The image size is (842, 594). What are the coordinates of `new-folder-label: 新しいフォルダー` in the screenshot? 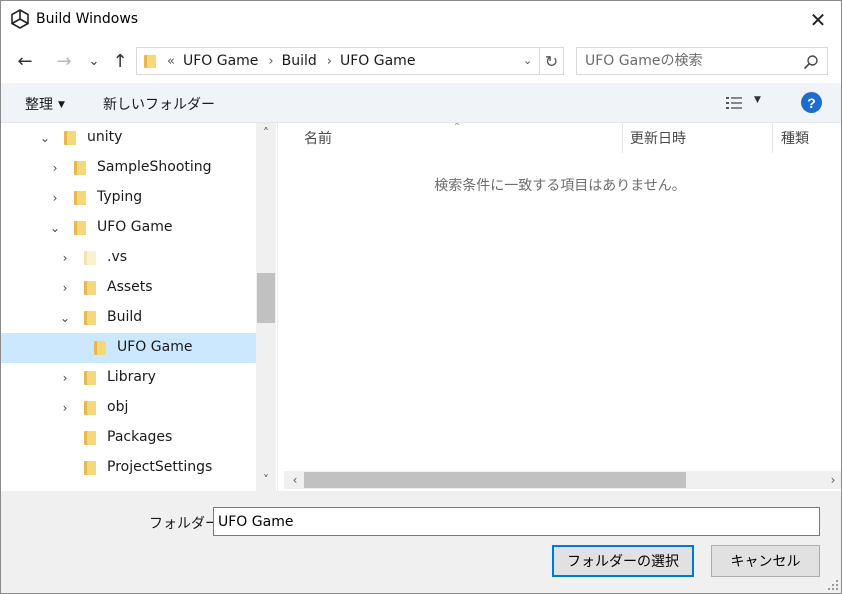 It's located at (159, 105).